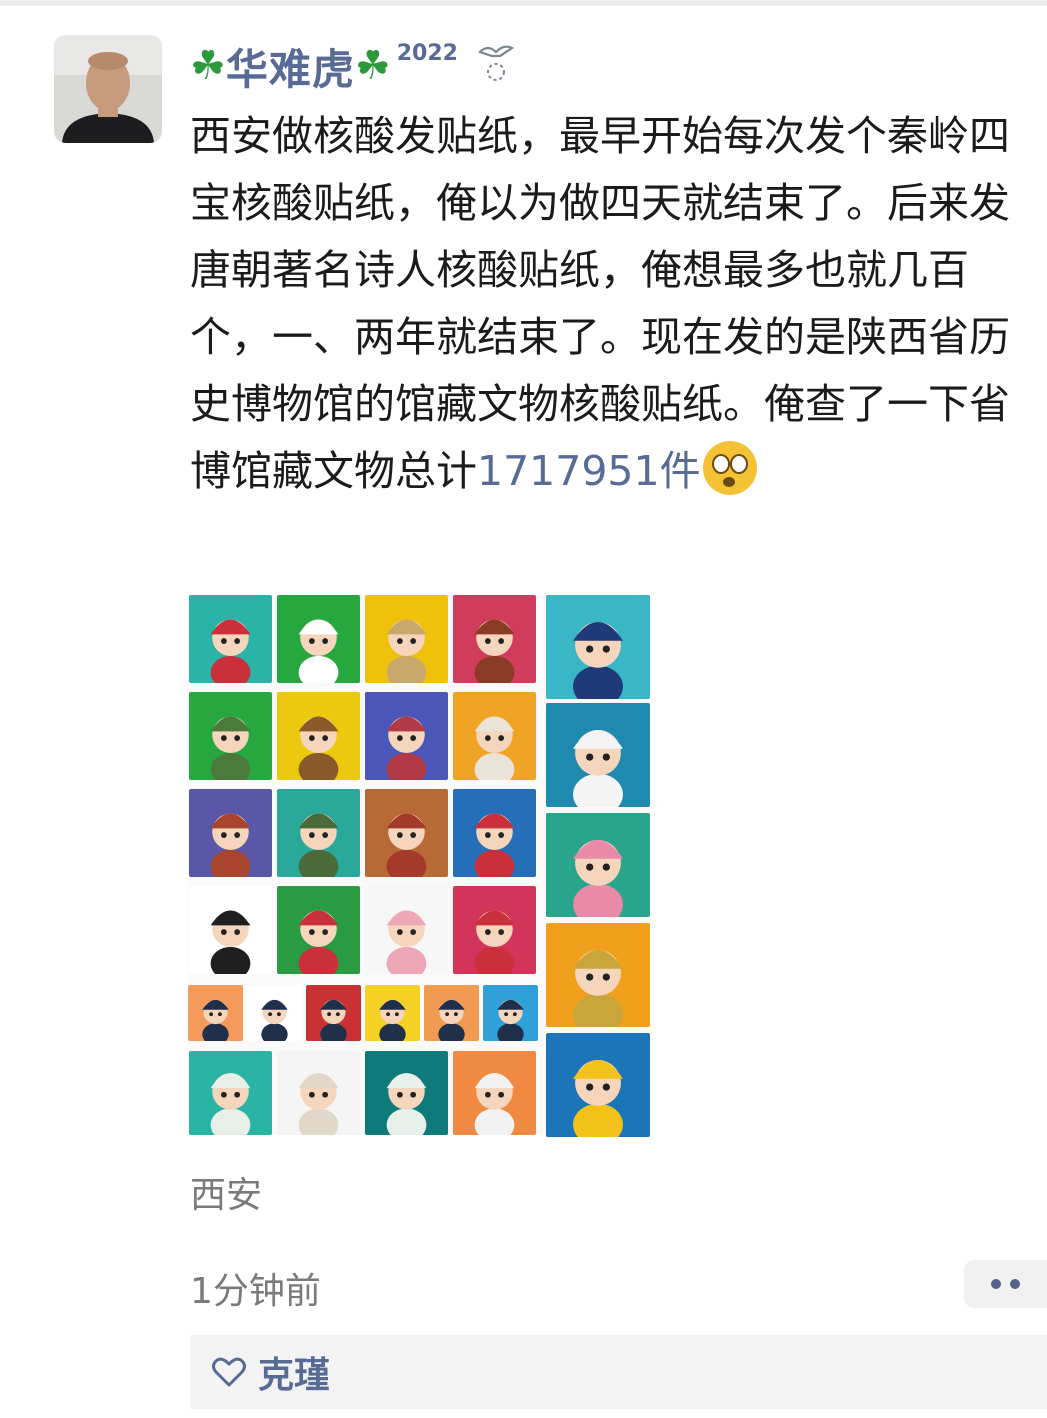 The width and height of the screenshot is (1047, 1418). What do you see at coordinates (255, 1291) in the screenshot?
I see `post-time: 1分钟前` at bounding box center [255, 1291].